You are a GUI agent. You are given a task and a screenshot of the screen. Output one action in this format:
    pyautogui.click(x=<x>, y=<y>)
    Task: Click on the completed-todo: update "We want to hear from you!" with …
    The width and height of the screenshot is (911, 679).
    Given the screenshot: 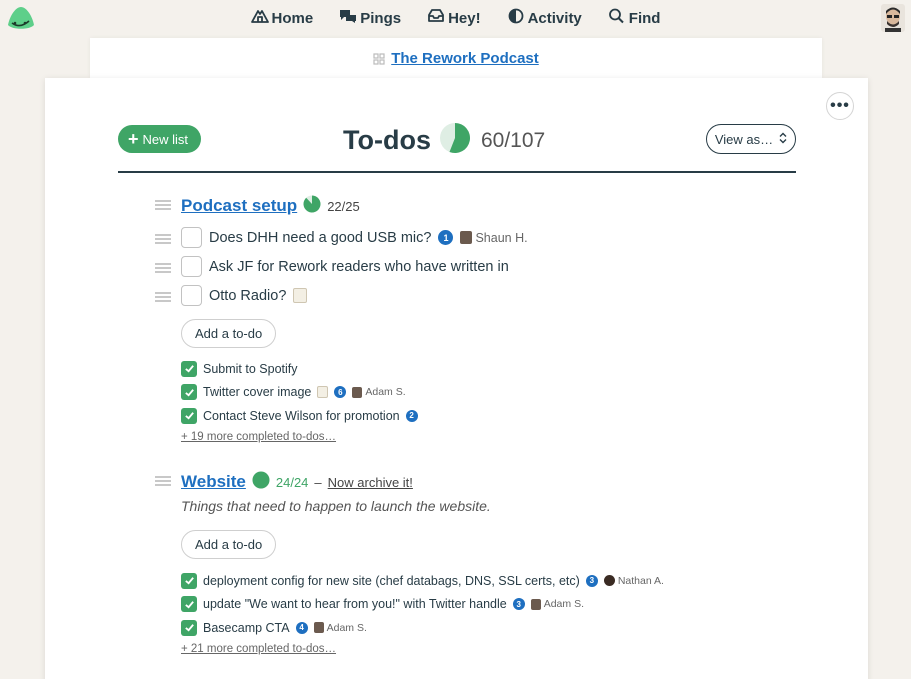 What is the action you would take?
    pyautogui.click(x=465, y=605)
    